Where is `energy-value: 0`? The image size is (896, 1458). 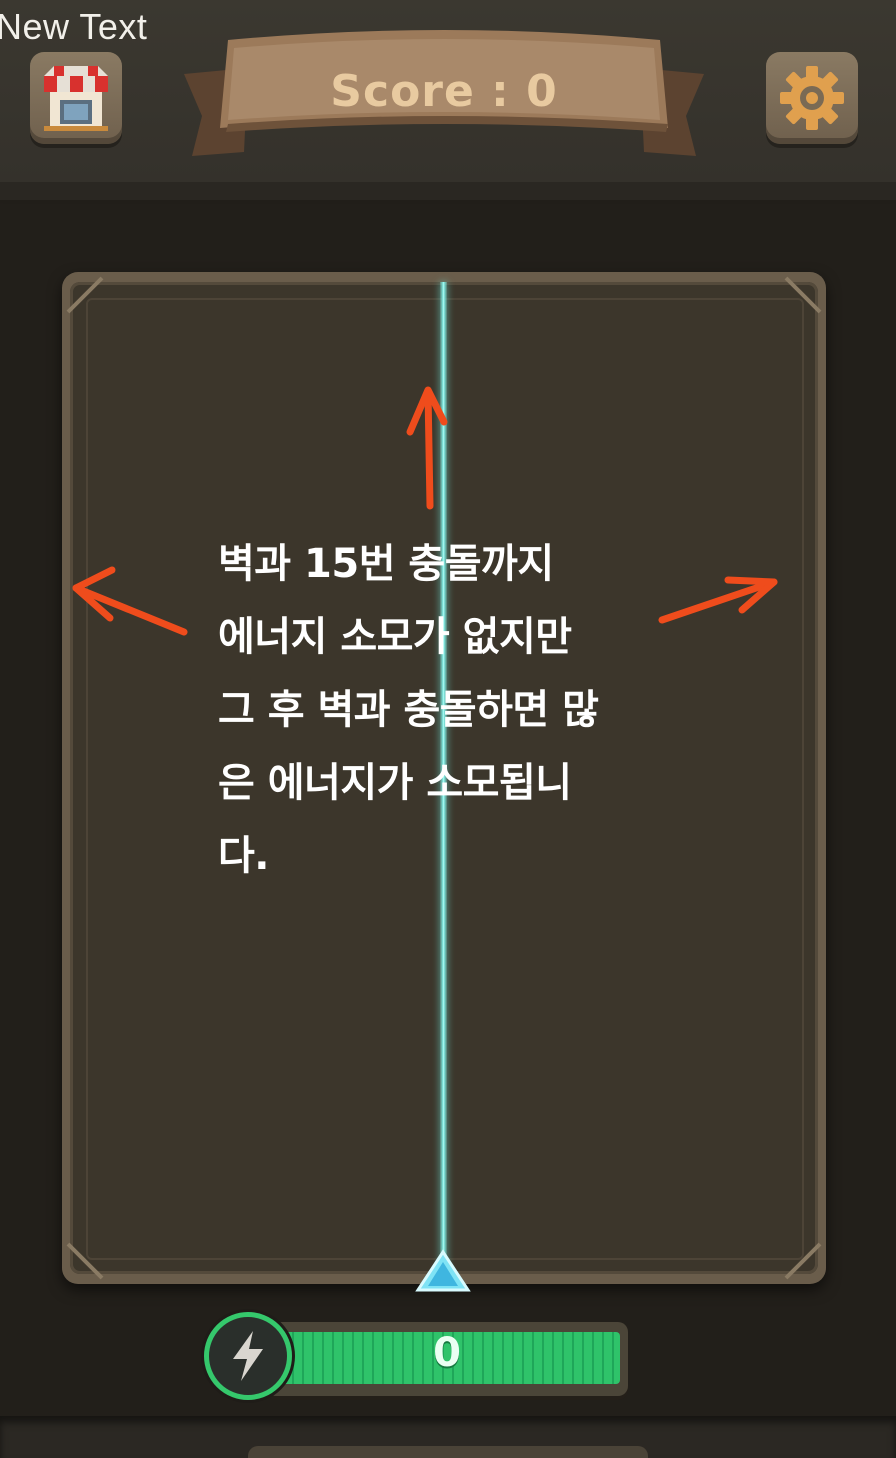 energy-value: 0 is located at coordinates (447, 1353).